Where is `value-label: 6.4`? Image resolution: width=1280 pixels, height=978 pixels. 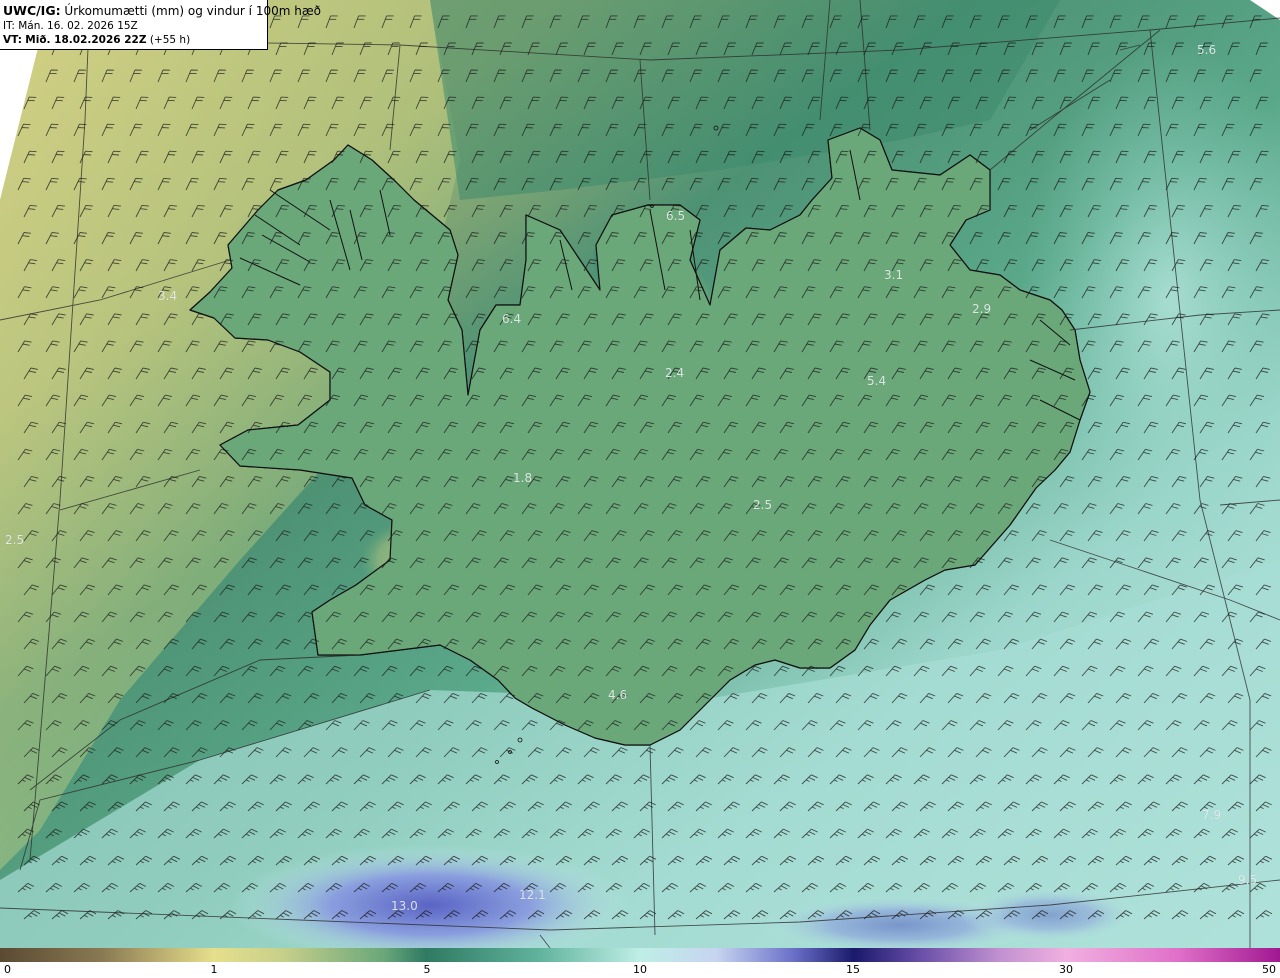 value-label: 6.4 is located at coordinates (512, 319).